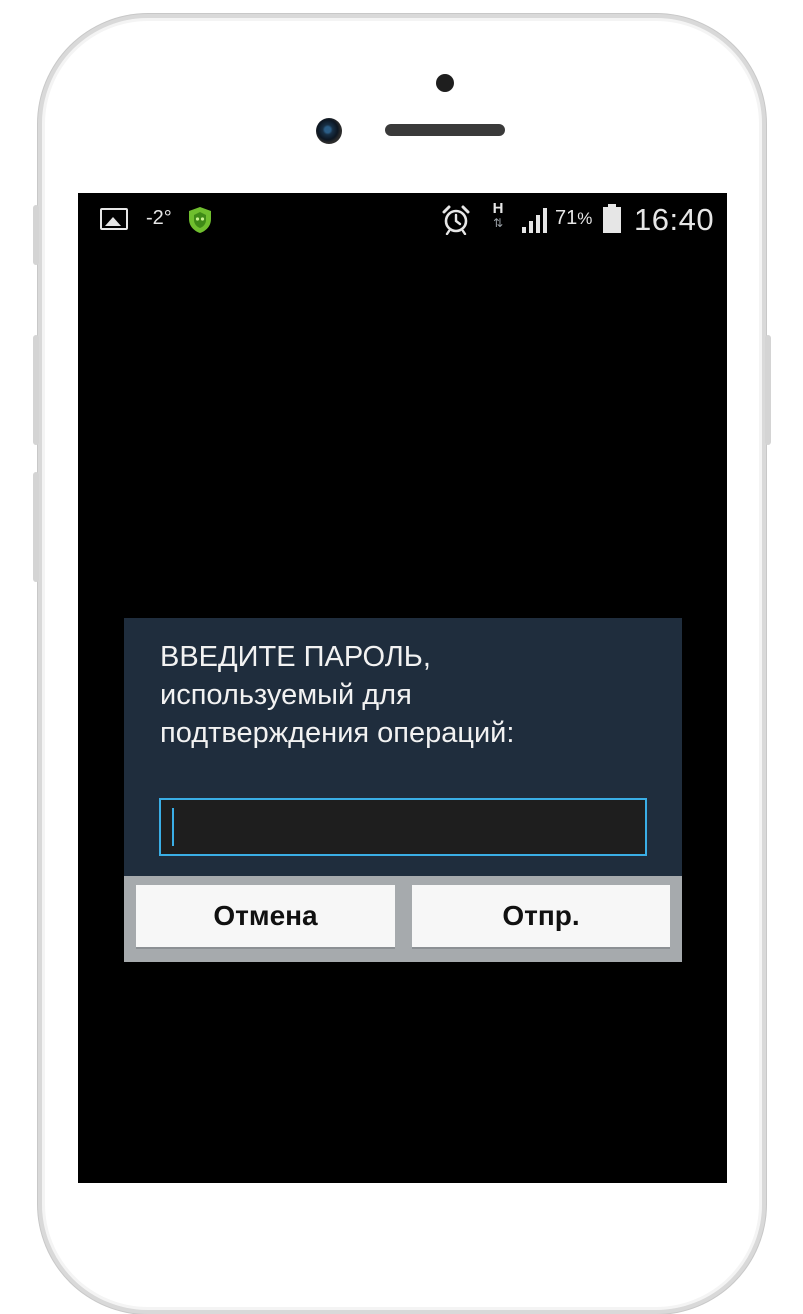 The width and height of the screenshot is (803, 1314). What do you see at coordinates (456, 220) in the screenshot?
I see `alarm-icon` at bounding box center [456, 220].